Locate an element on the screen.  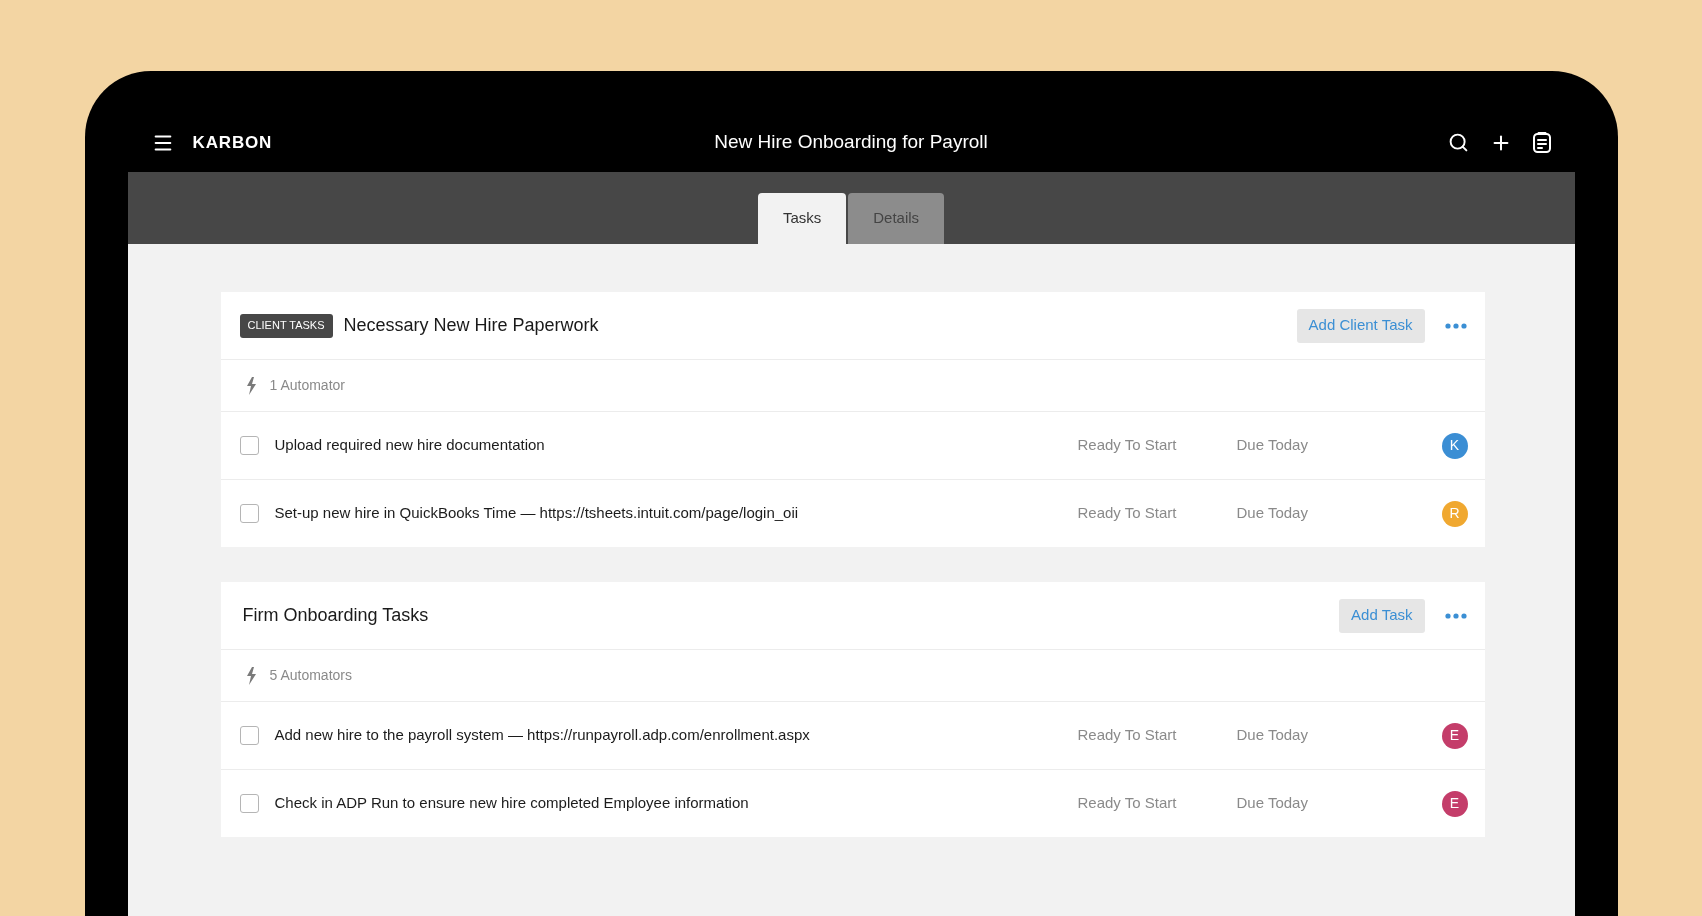
note-icon is located at coordinates (1541, 142).